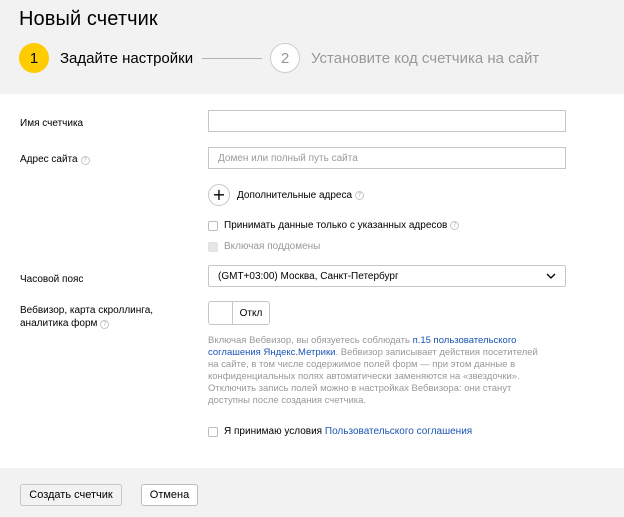  I want to click on timezone-select: (GMT+03:00) Москва, Санкт-Петербург, so click(387, 276).